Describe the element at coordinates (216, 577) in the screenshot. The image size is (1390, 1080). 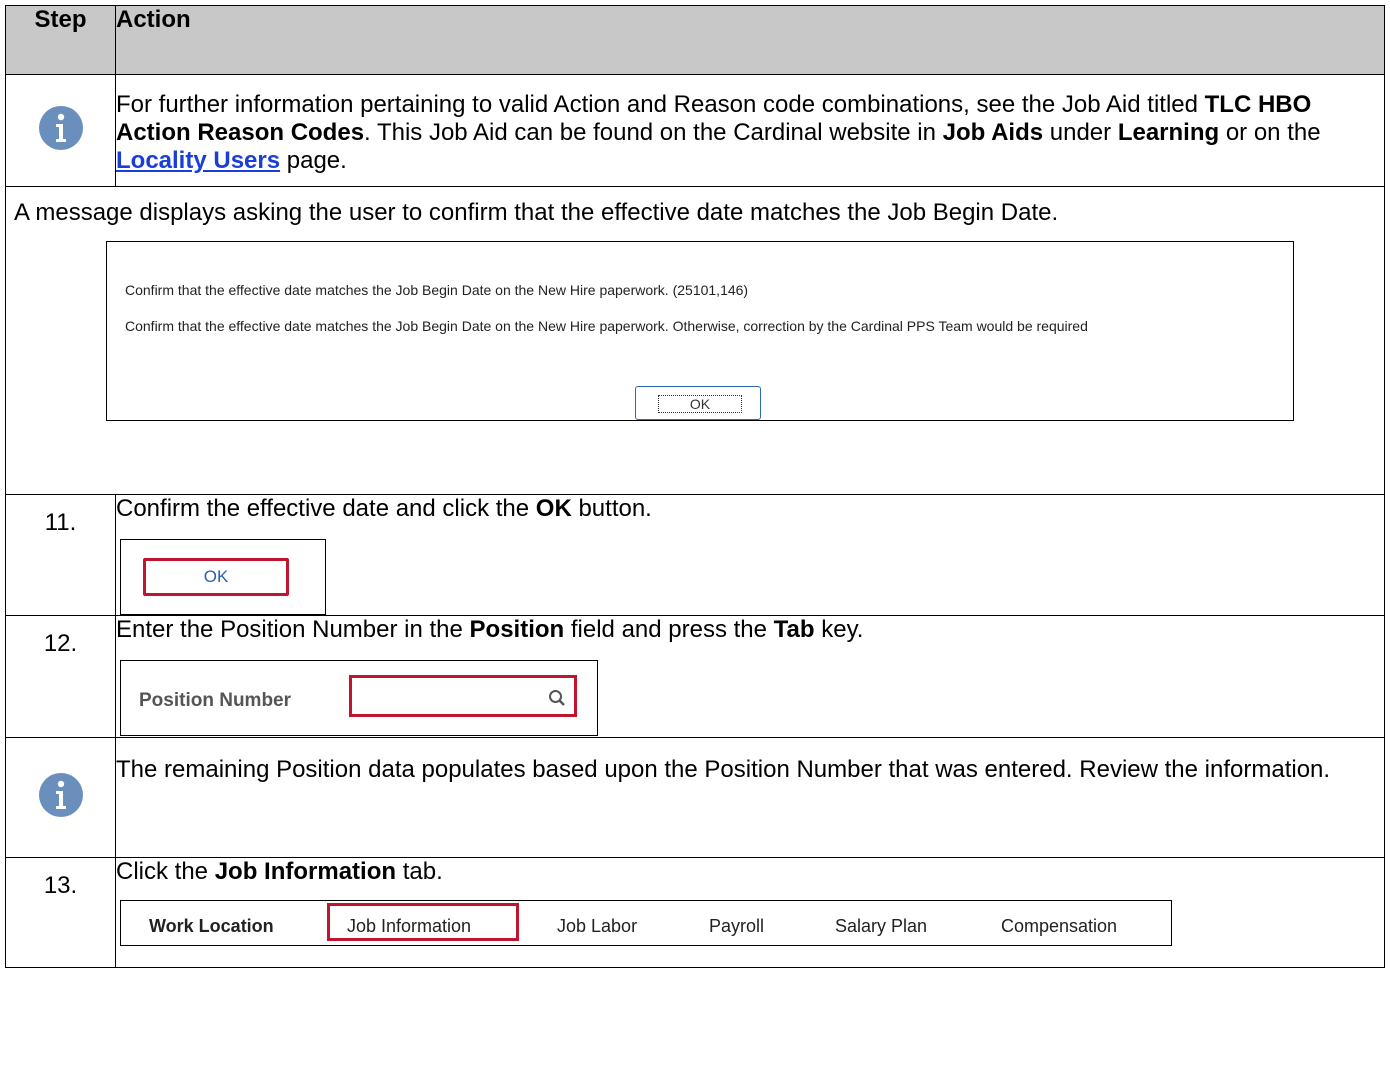
I see `ok-button: OK` at that location.